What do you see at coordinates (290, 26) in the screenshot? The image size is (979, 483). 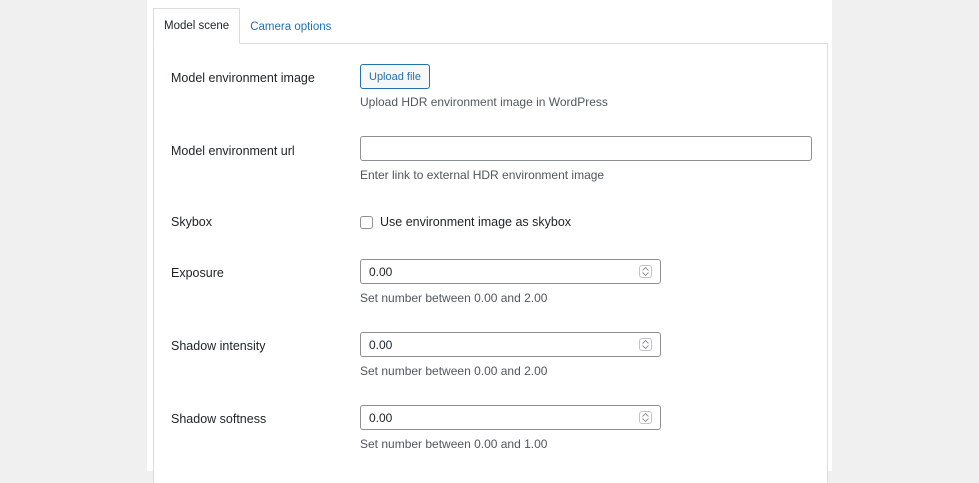 I see `tab-camera-options: Camera options` at bounding box center [290, 26].